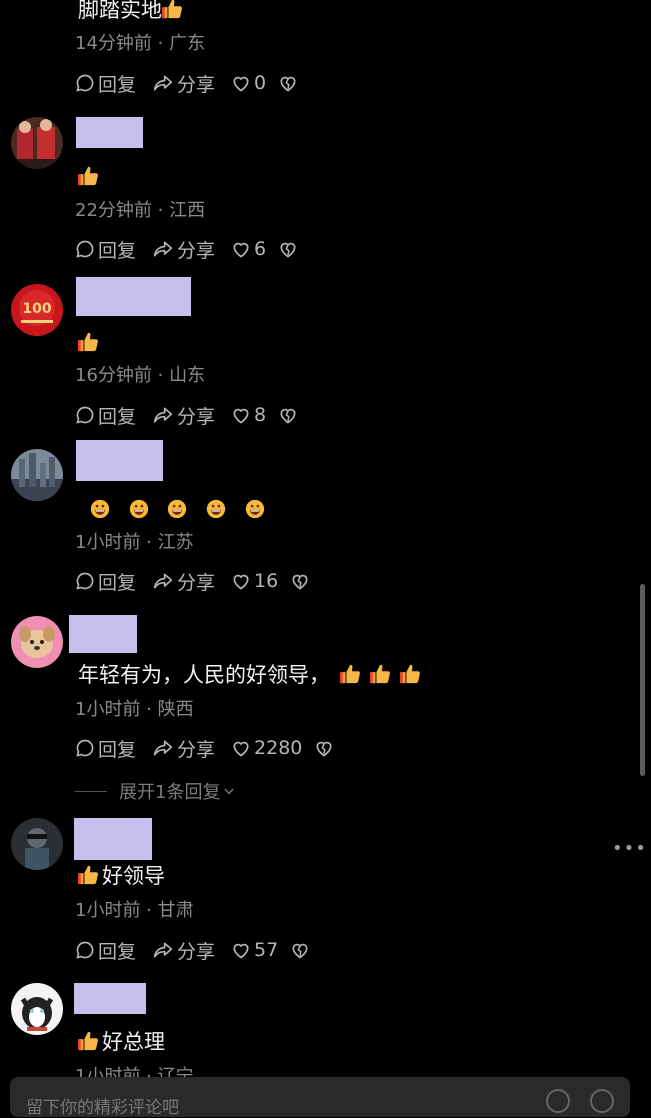 The image size is (651, 1118). I want to click on comment-actions: 回复 分享 6, so click(196, 249).